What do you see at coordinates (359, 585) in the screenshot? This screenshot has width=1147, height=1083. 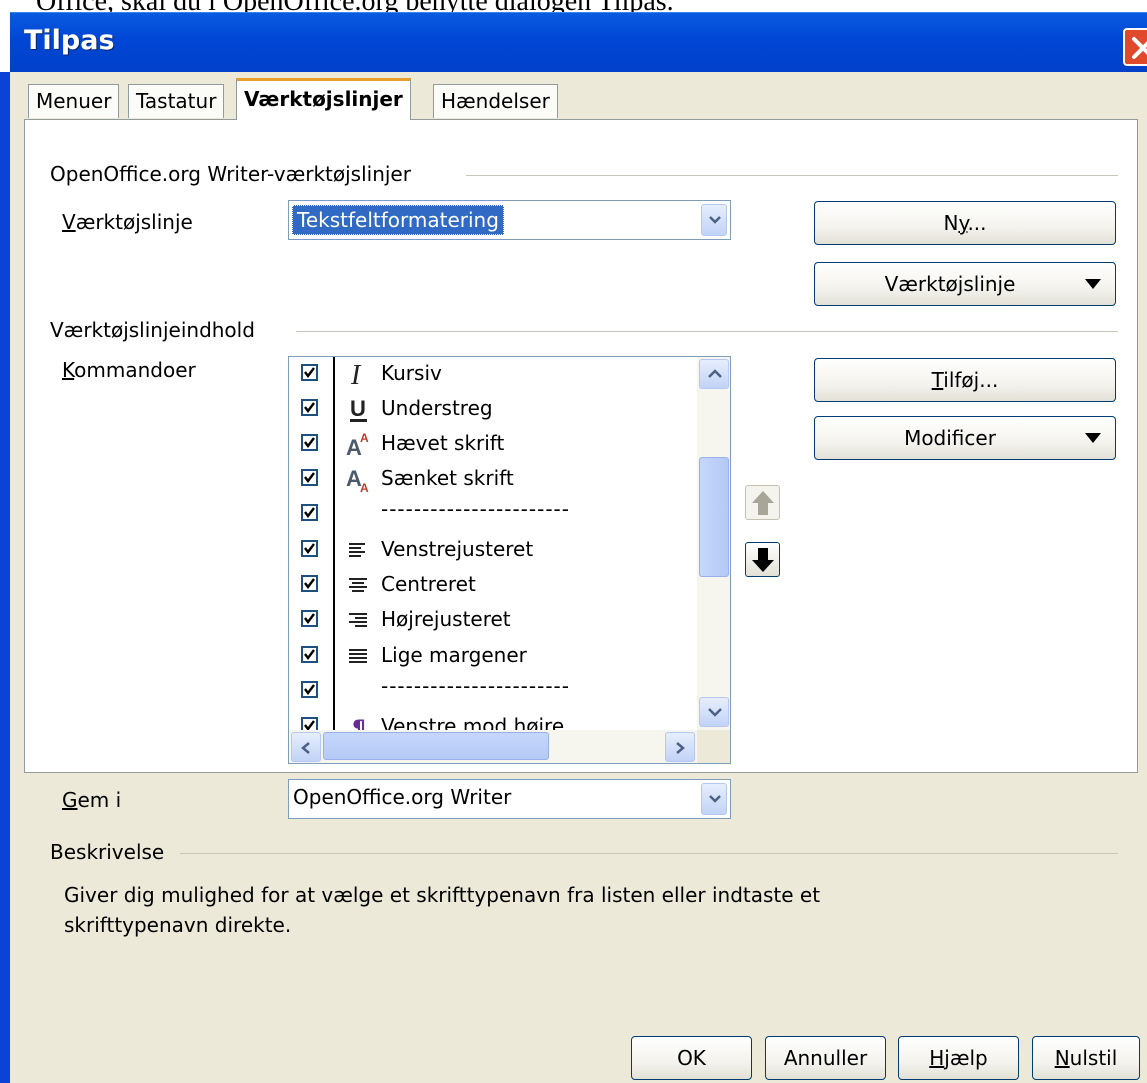 I see `align-center-icon` at bounding box center [359, 585].